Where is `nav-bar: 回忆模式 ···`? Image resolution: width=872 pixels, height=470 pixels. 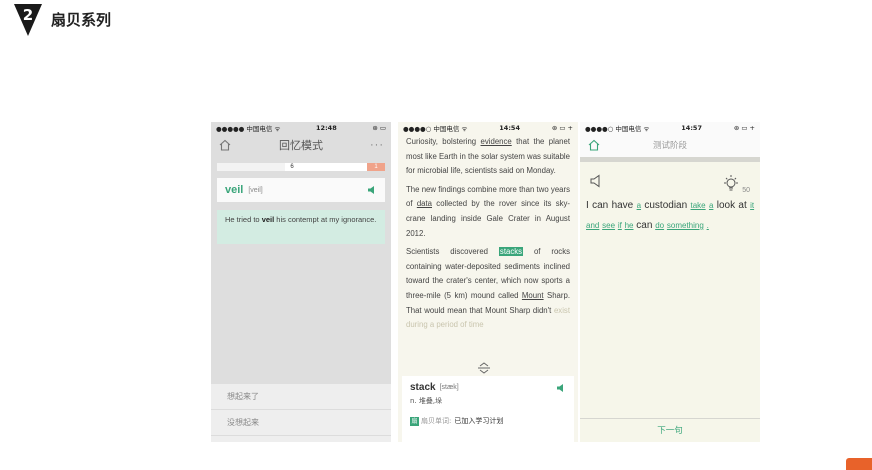
nav-bar: 回忆模式 ··· is located at coordinates (301, 145).